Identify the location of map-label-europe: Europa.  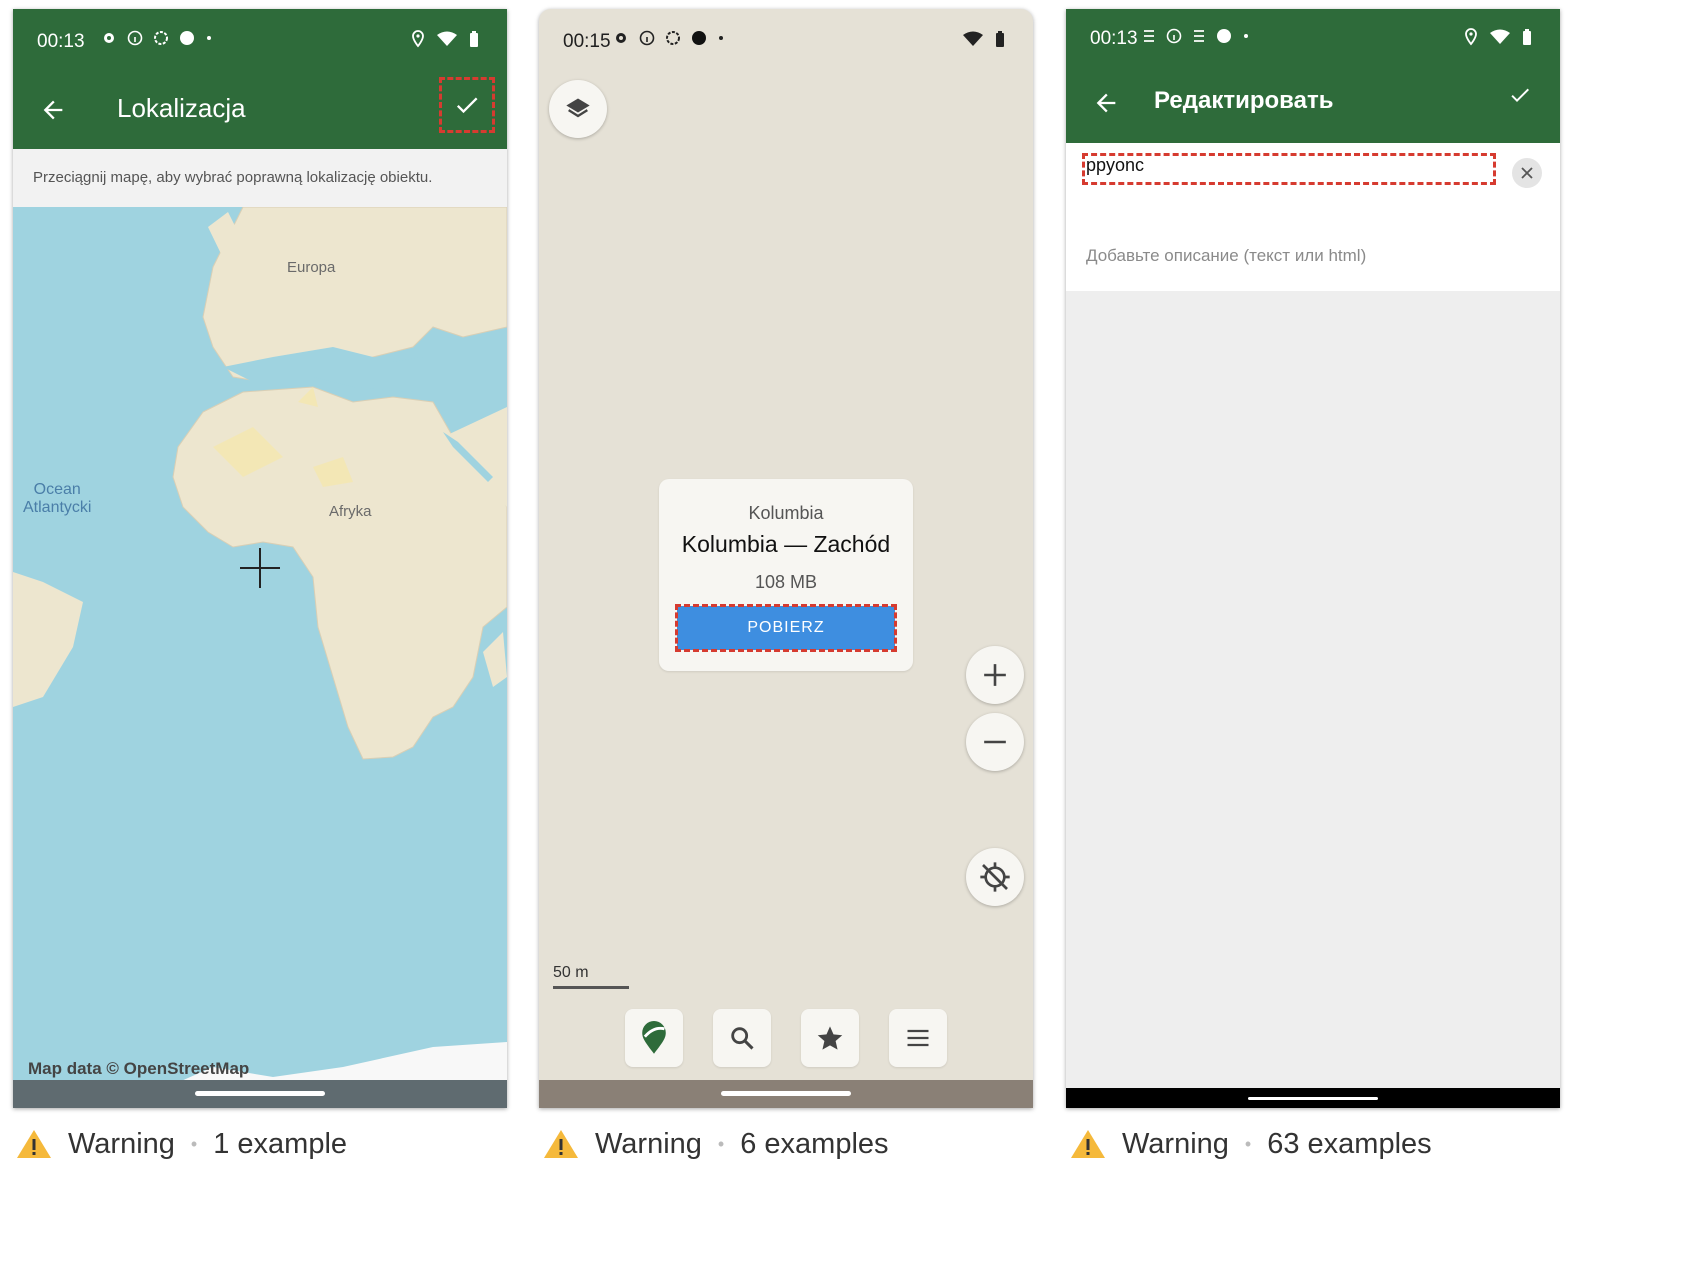
(311, 267).